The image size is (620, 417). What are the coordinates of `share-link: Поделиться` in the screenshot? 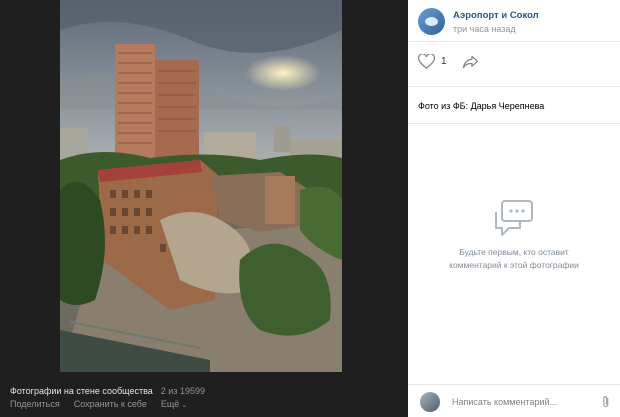 It's located at (35, 404).